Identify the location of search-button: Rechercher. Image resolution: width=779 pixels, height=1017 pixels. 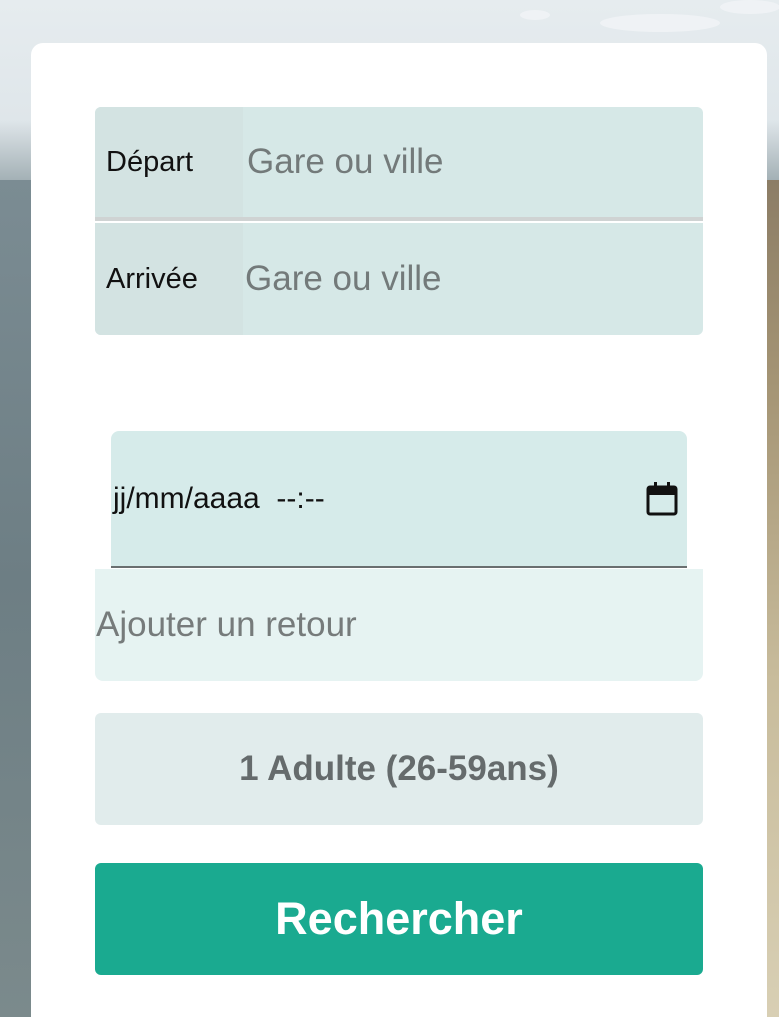
(399, 919).